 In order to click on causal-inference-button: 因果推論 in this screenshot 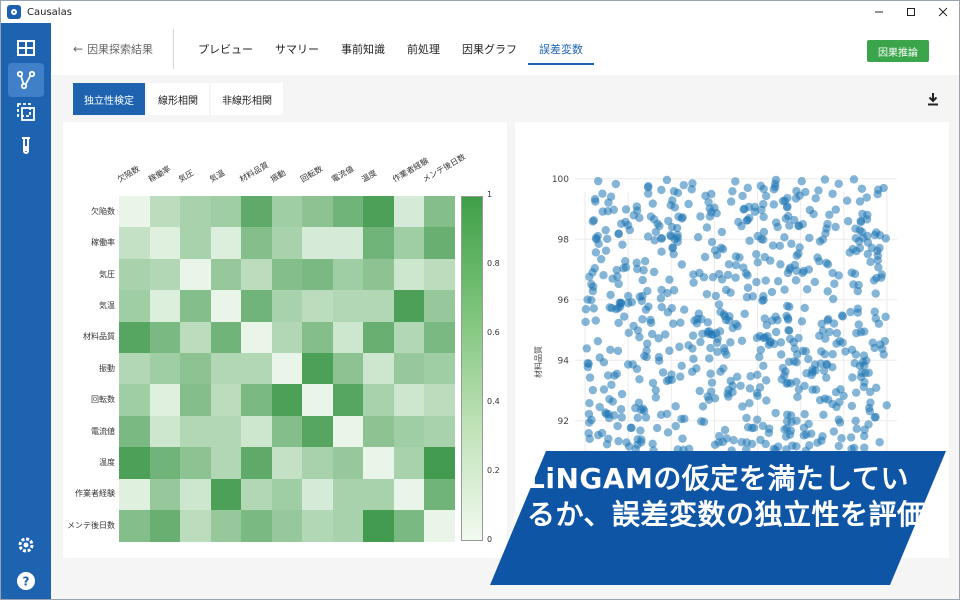, I will do `click(898, 51)`.